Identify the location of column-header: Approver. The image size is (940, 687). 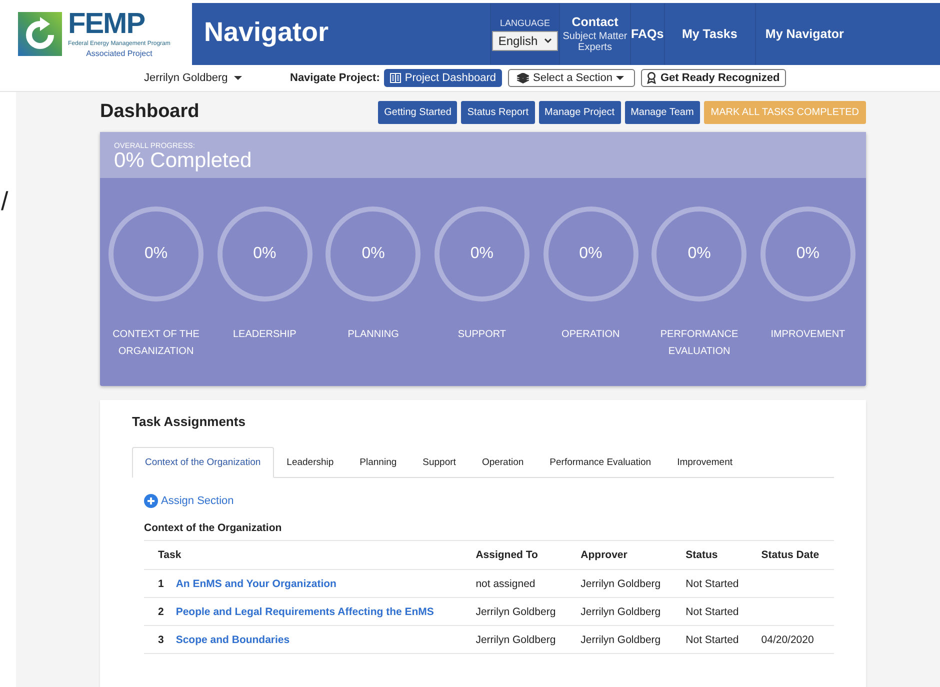
(625, 555).